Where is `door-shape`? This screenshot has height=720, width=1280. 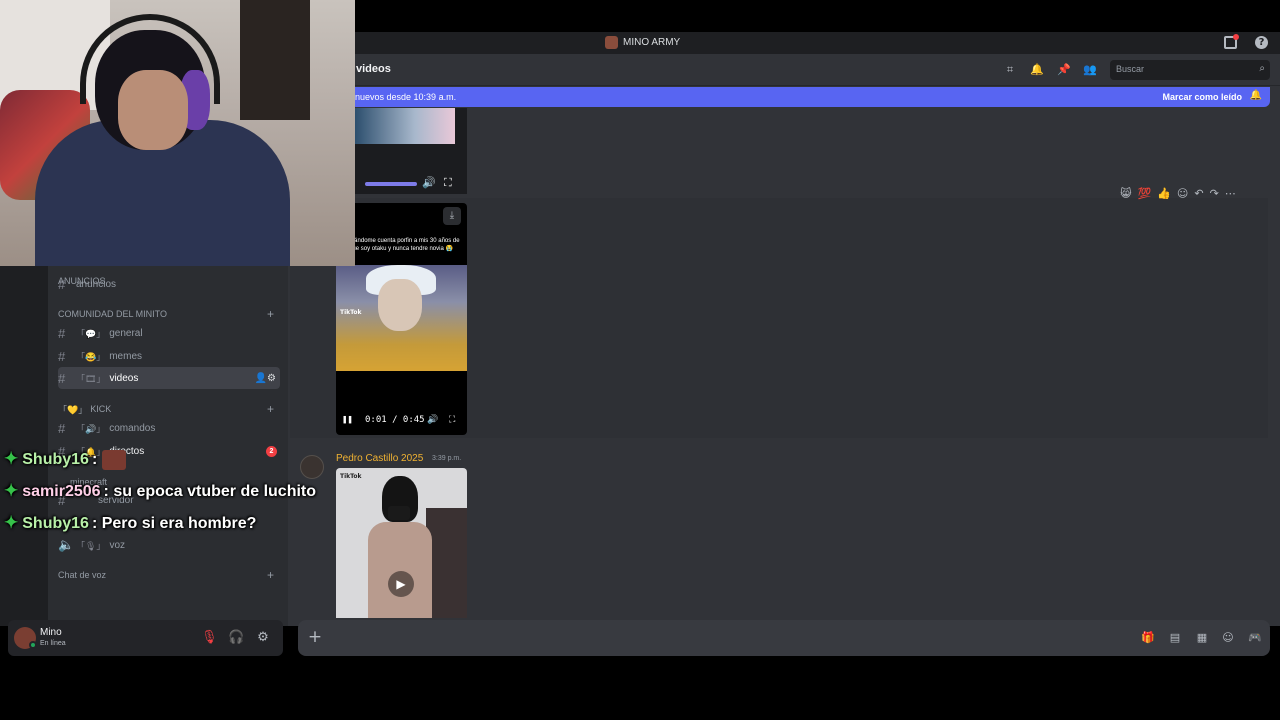 door-shape is located at coordinates (275, 60).